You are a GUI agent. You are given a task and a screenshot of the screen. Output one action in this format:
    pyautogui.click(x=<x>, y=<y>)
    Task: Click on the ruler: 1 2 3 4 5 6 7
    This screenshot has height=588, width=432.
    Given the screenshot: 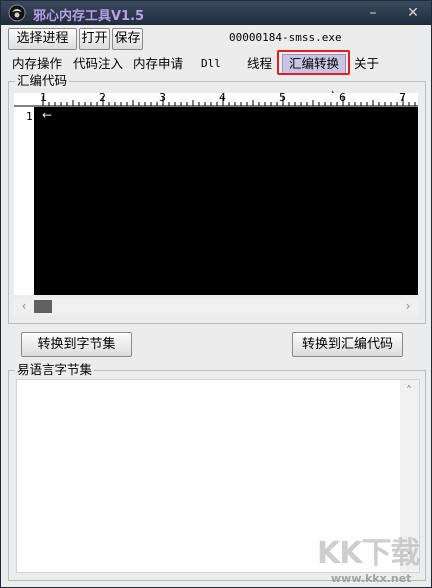 What is the action you would take?
    pyautogui.click(x=216, y=99)
    